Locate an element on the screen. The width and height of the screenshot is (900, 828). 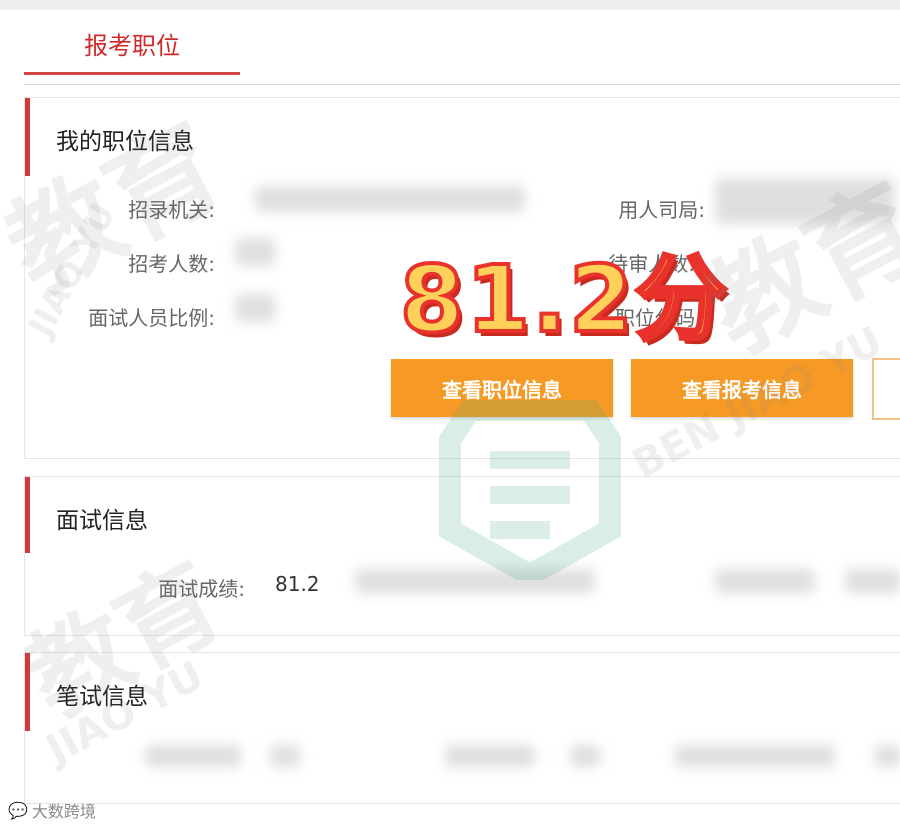
footer-watermark-text: 大数跨境 is located at coordinates (63, 811).